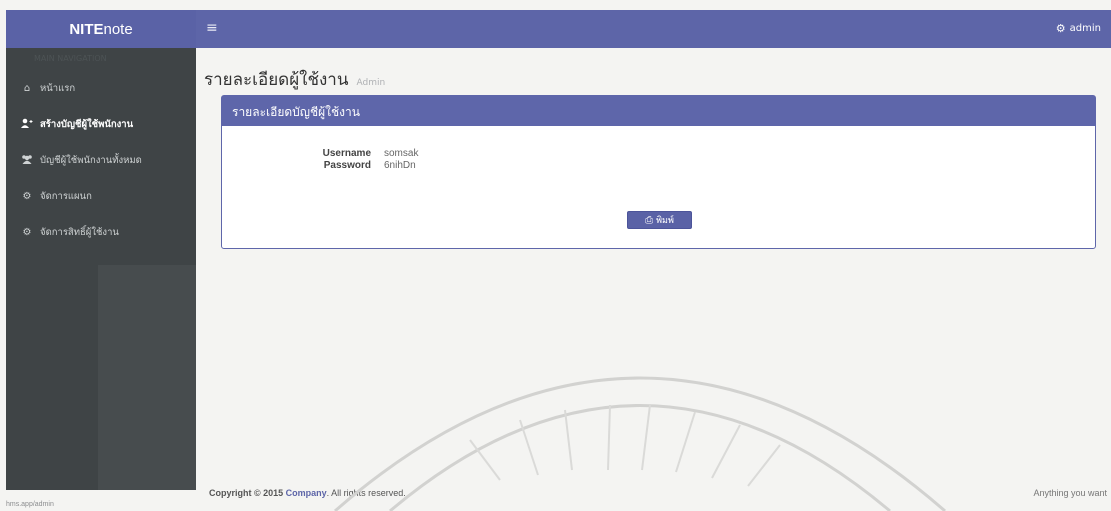 This screenshot has width=1111, height=511. Describe the element at coordinates (658, 166) in the screenshot. I see `password-row: Password 6nihDn` at that location.